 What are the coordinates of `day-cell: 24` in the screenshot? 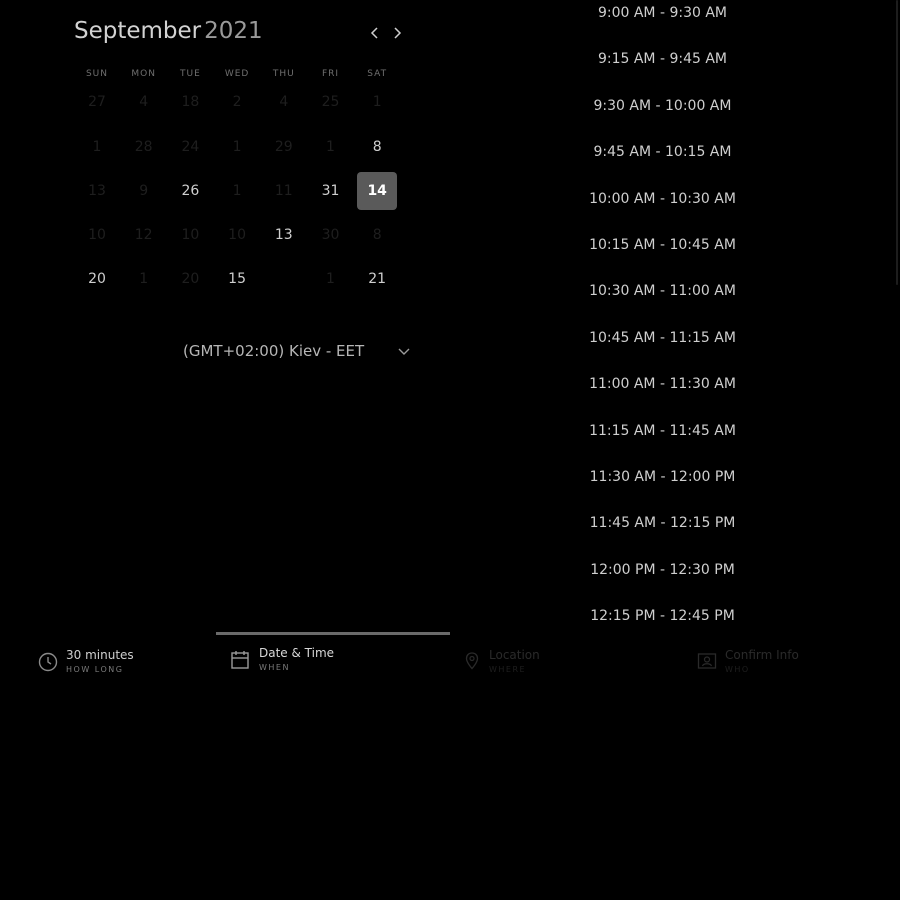 It's located at (190, 147).